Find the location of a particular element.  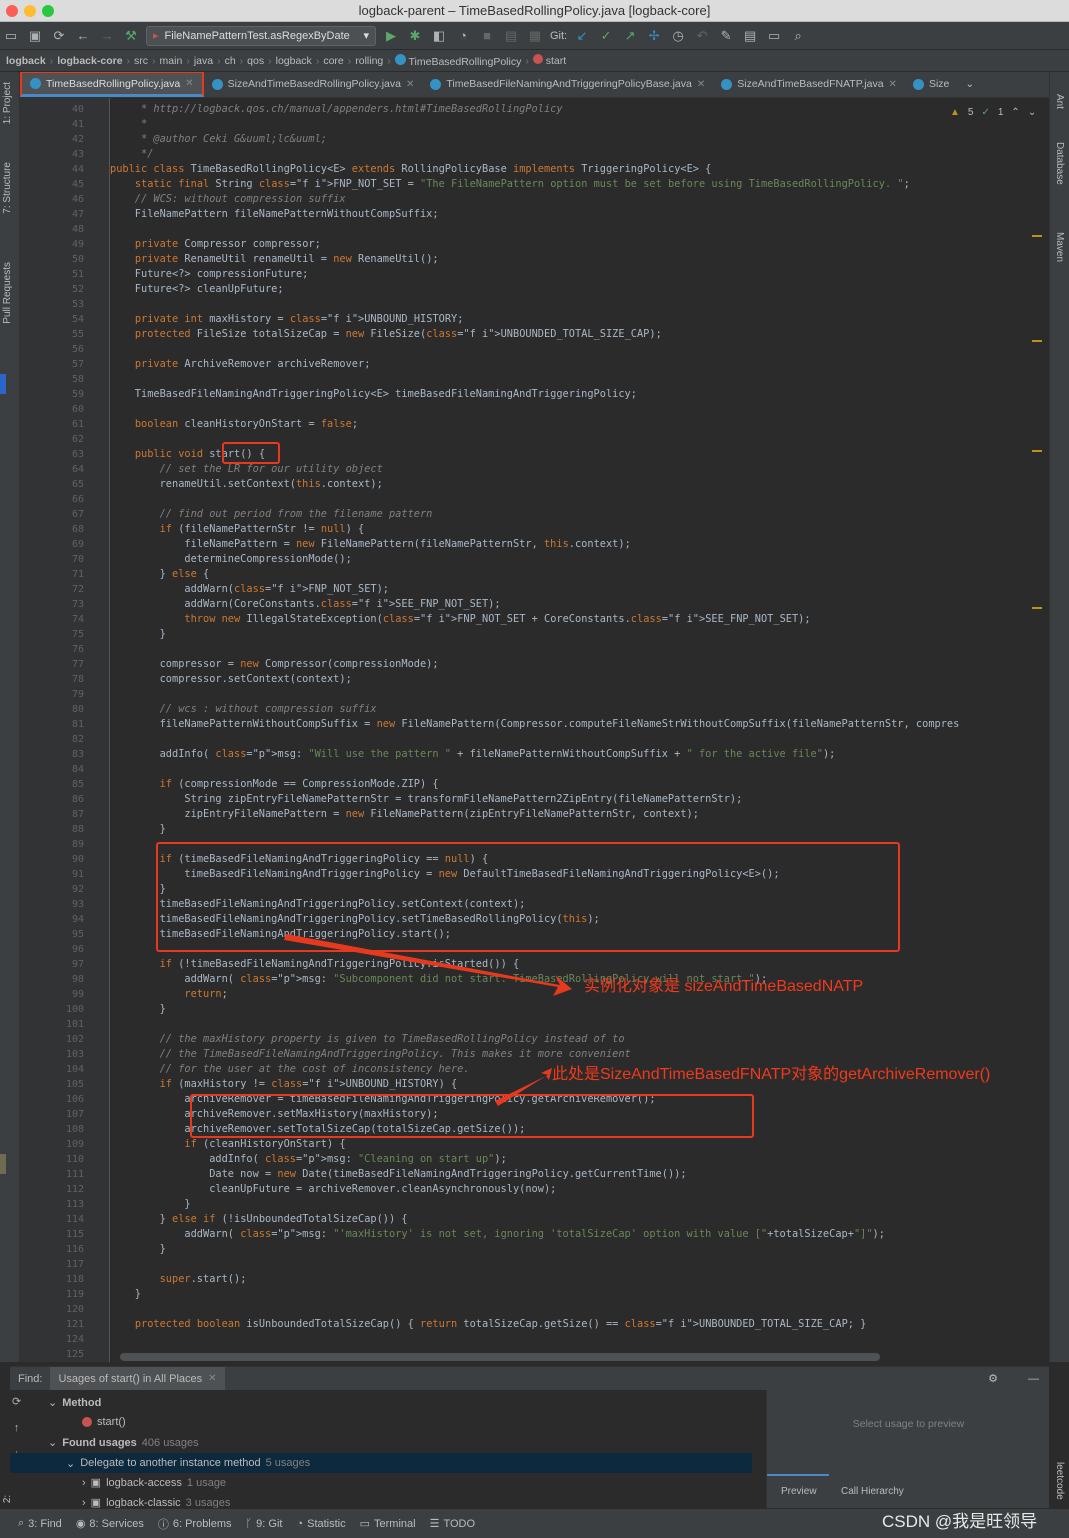

line-number: 102 is located at coordinates (62, 1039).